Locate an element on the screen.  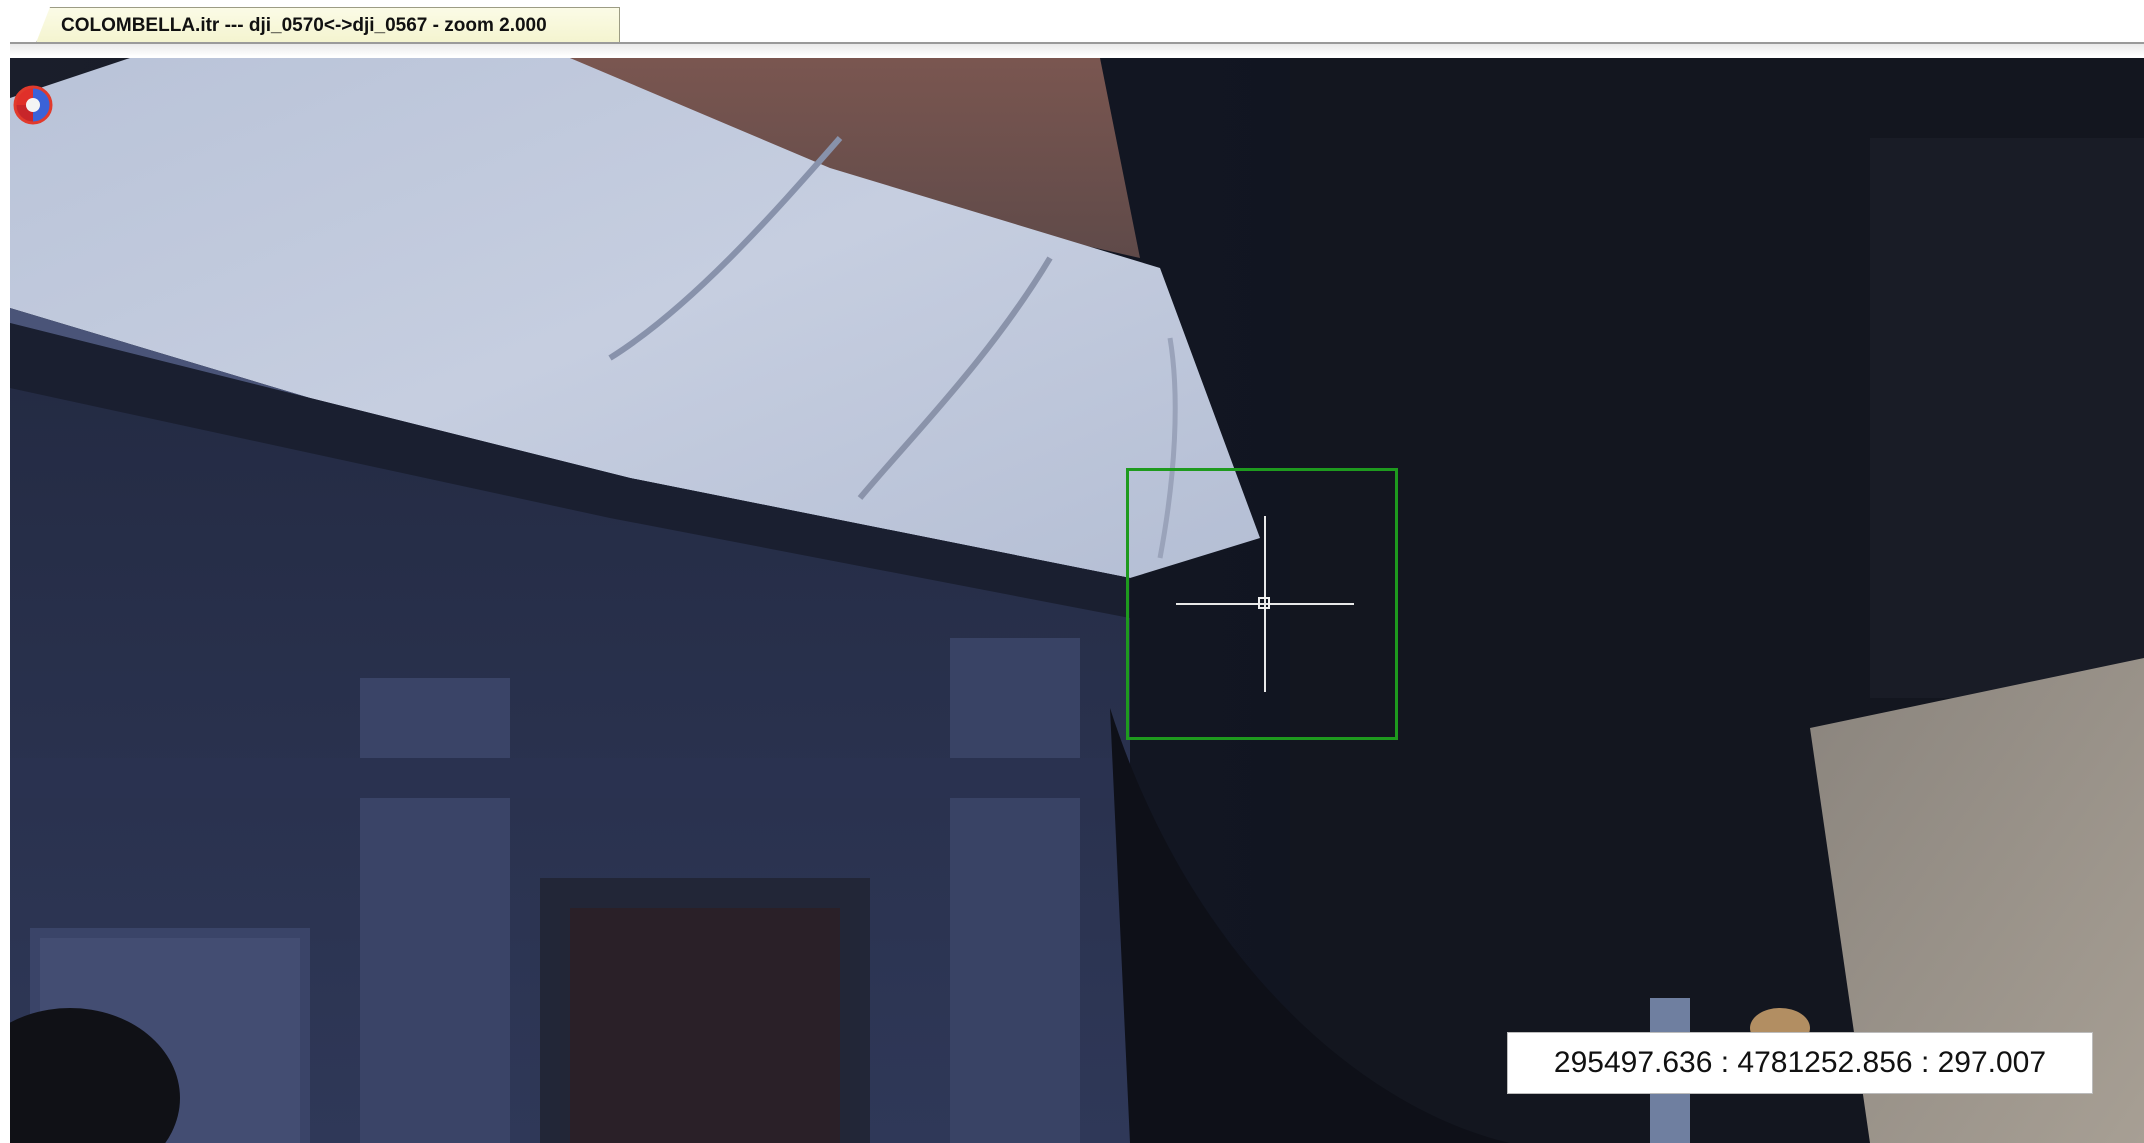
crosshair-center-marker is located at coordinates (1264, 603).